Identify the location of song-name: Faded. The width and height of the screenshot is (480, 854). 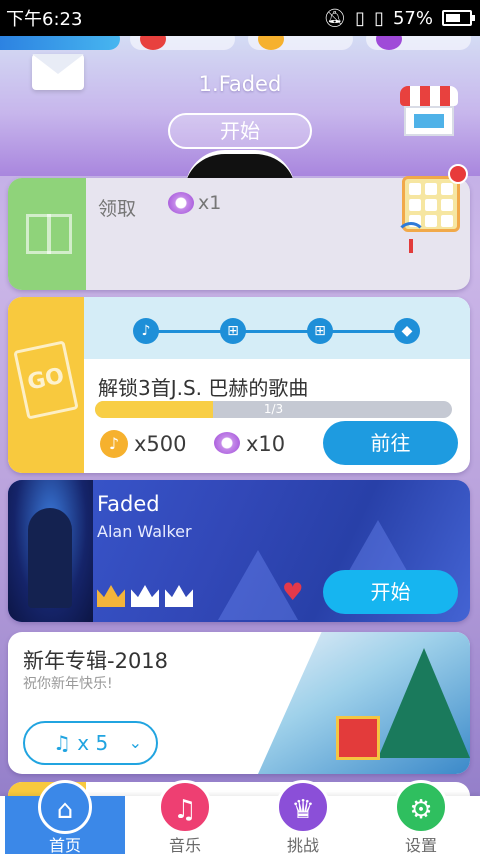
(128, 504).